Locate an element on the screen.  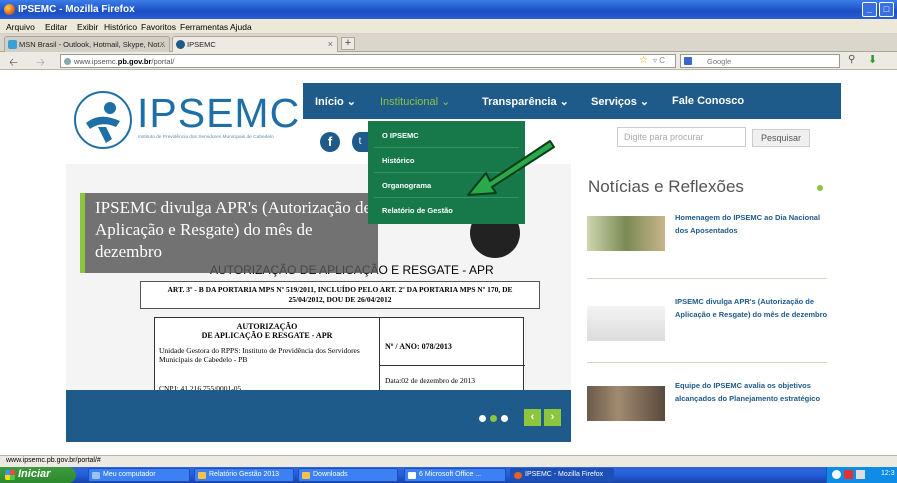
facebook-icon: f is located at coordinates (330, 142).